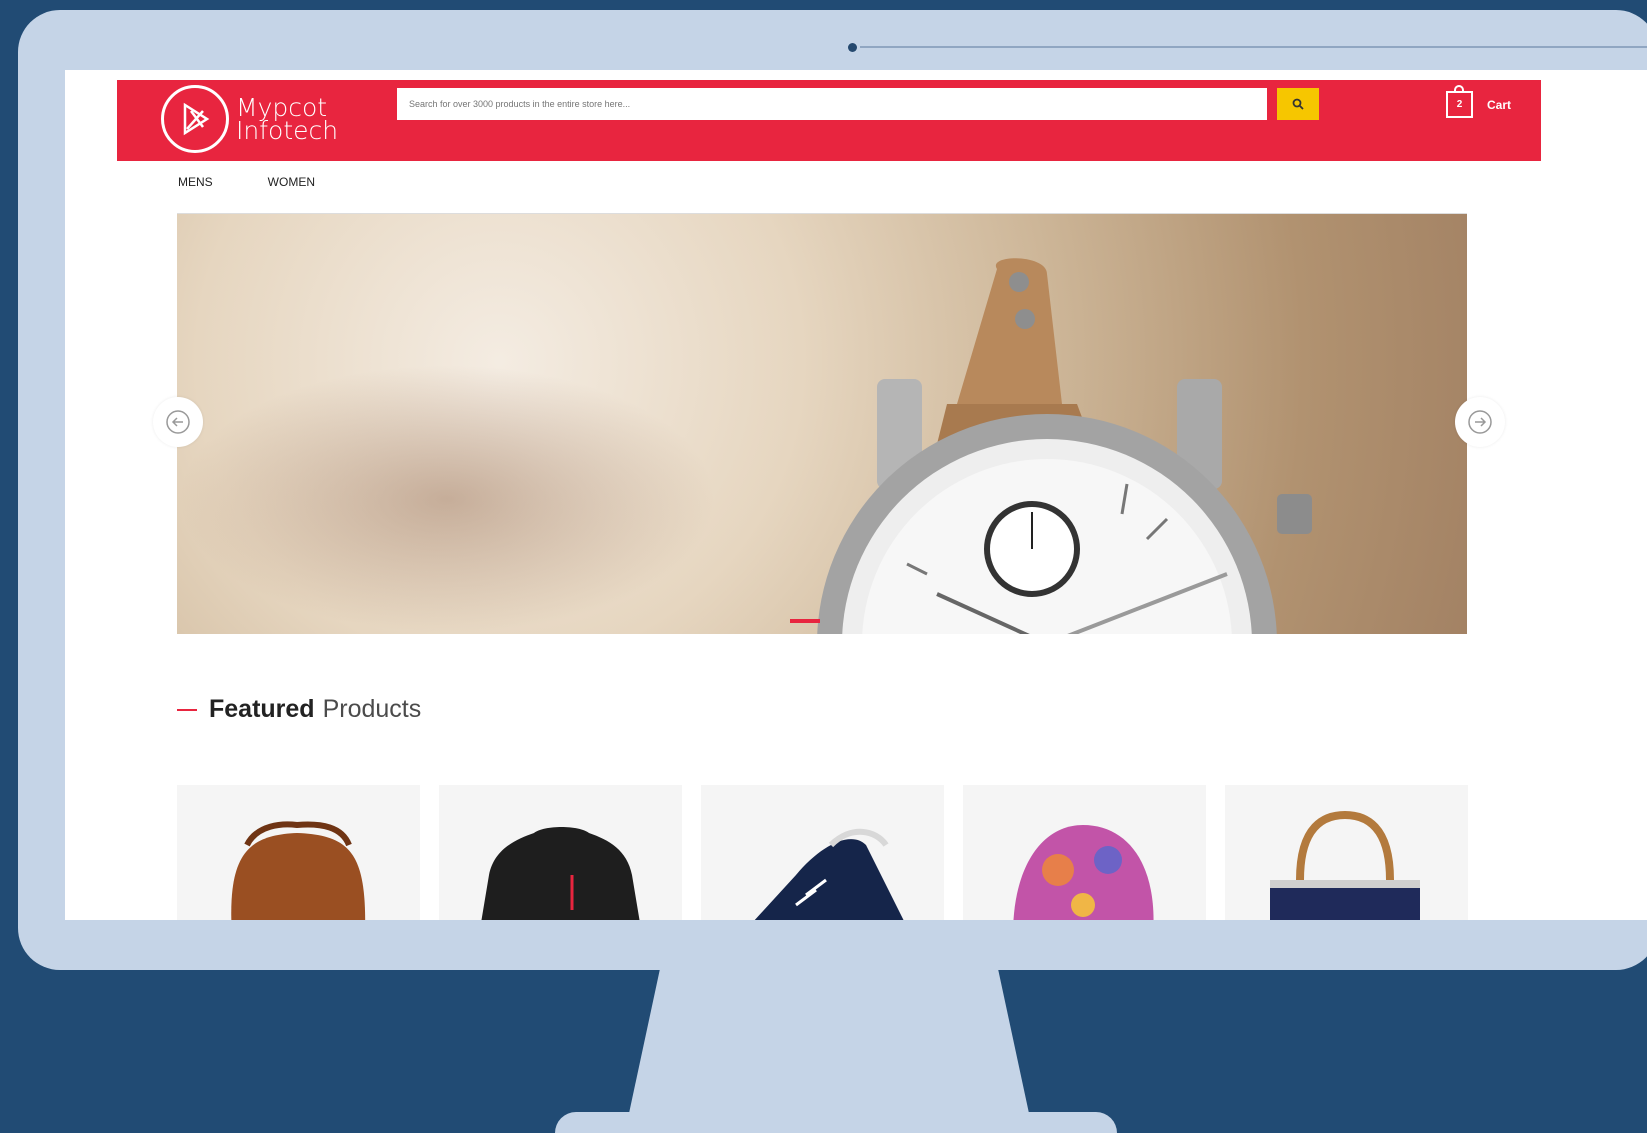 This screenshot has width=1647, height=1133. I want to click on cart-label: Cart, so click(1499, 104).